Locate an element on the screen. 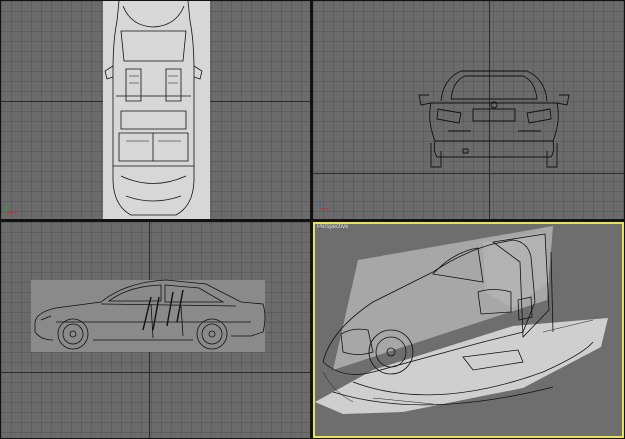 This screenshot has width=625, height=439. car-side-blueprint is located at coordinates (148, 315).